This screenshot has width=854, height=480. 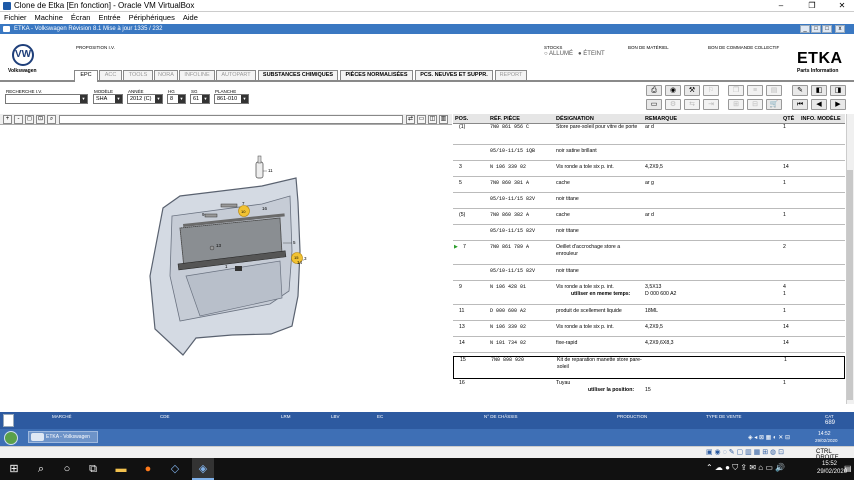 What do you see at coordinates (443, 119) in the screenshot?
I see `layout-icon: ▥` at bounding box center [443, 119].